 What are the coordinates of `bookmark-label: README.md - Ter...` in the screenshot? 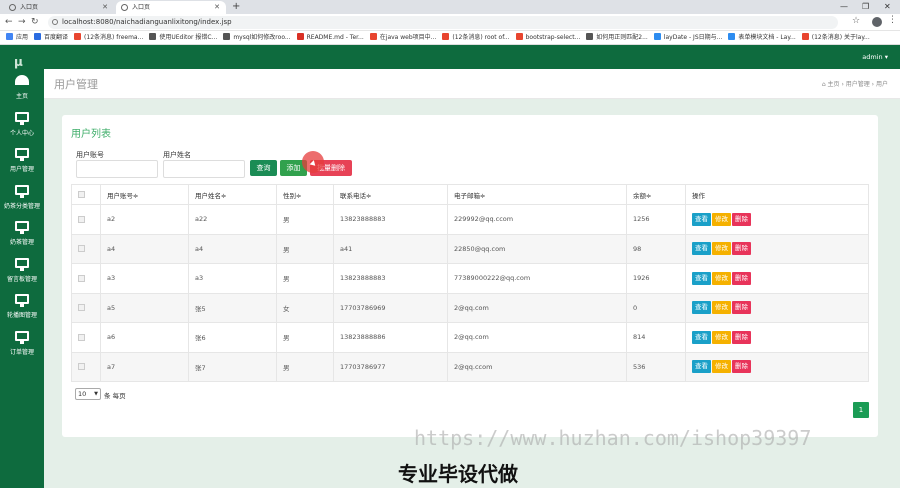 It's located at (335, 37).